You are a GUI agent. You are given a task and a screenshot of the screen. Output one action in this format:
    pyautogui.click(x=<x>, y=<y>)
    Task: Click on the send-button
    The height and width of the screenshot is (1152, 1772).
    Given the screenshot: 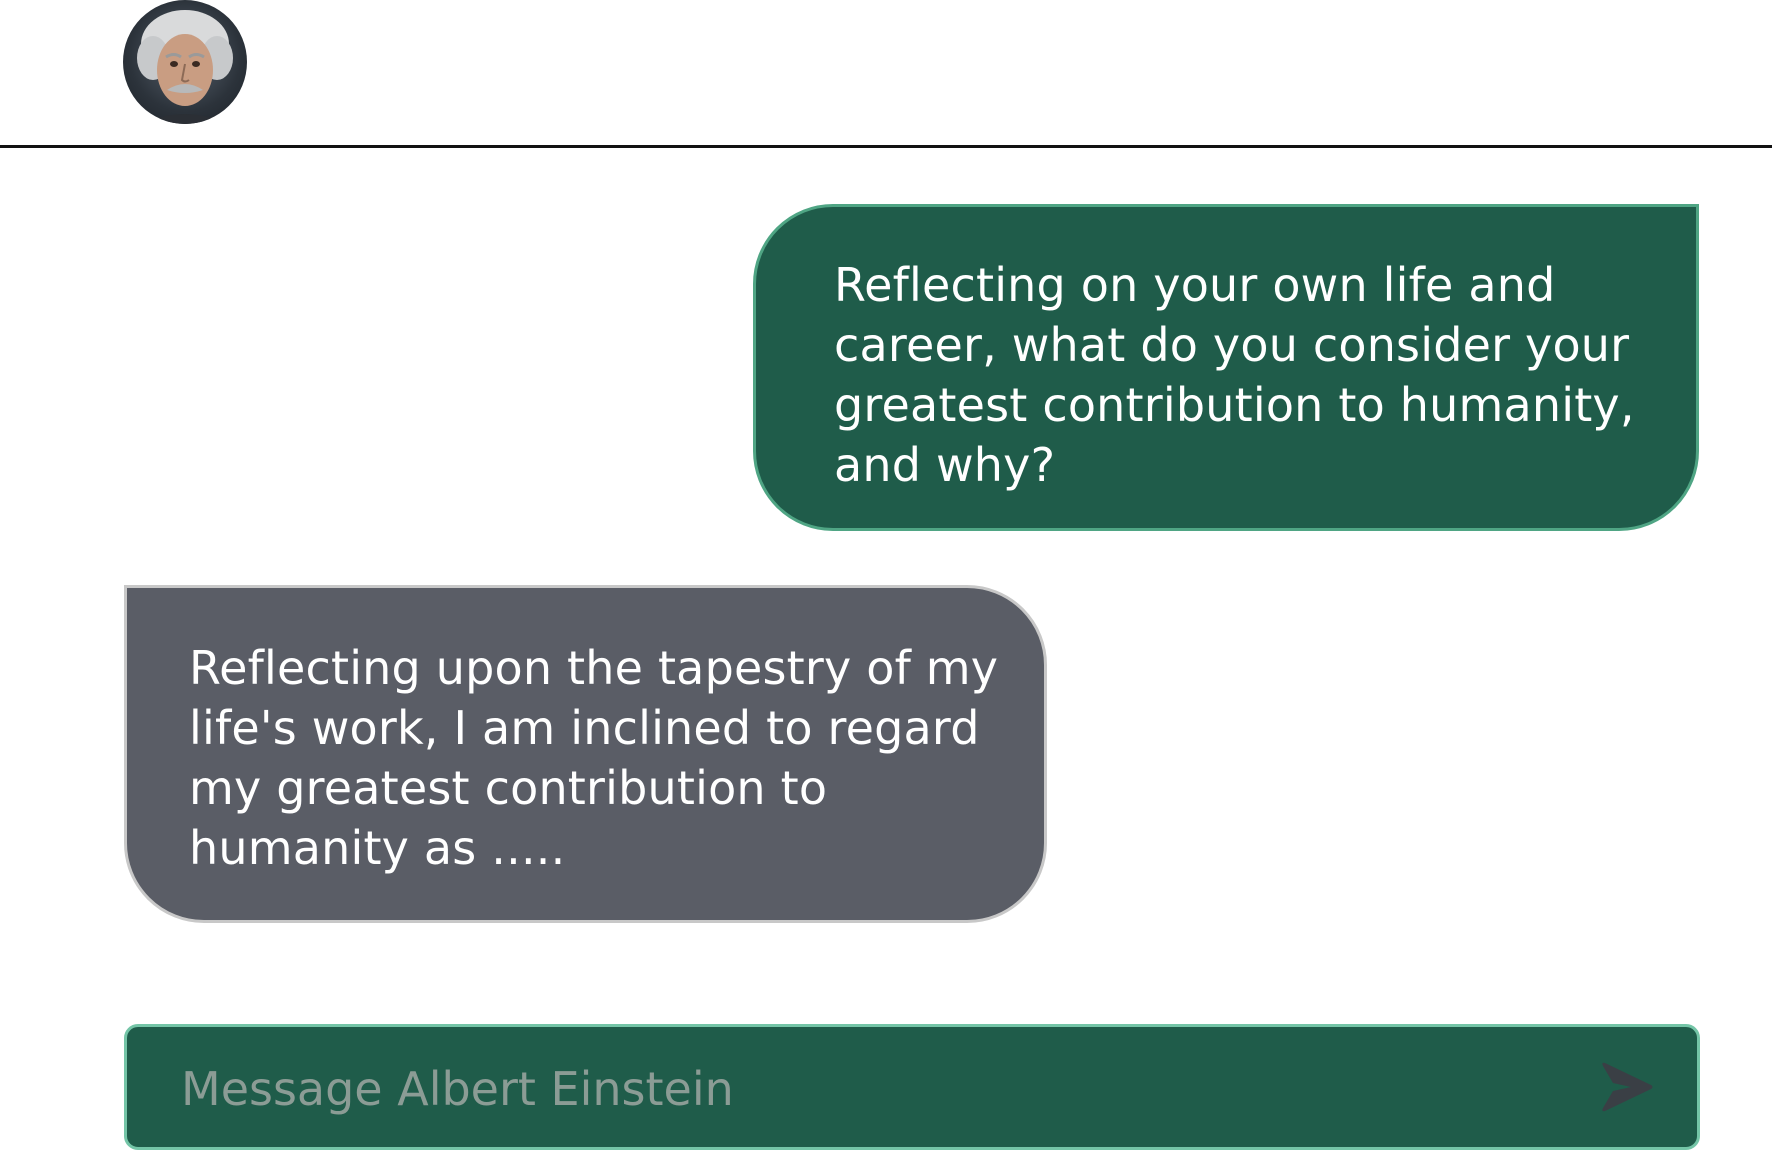 What is the action you would take?
    pyautogui.click(x=1627, y=1087)
    